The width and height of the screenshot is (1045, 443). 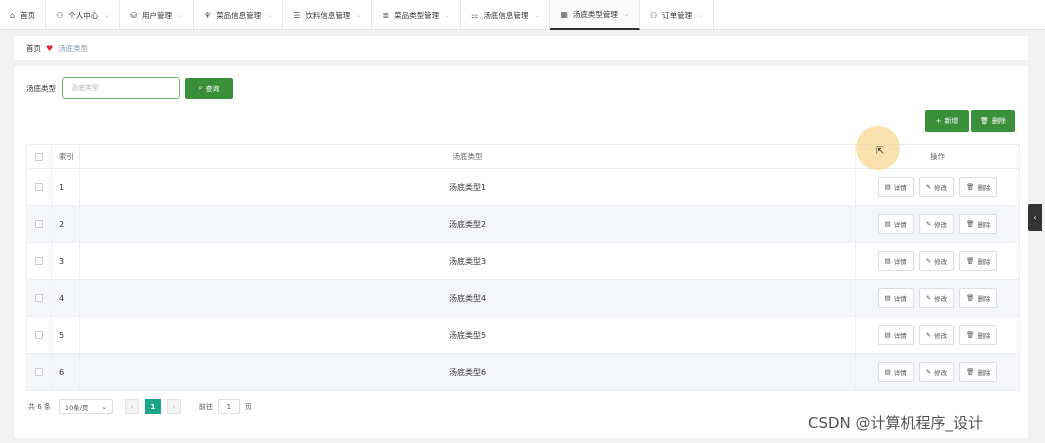 What do you see at coordinates (1035, 217) in the screenshot?
I see `side-collapse-tab: ‹` at bounding box center [1035, 217].